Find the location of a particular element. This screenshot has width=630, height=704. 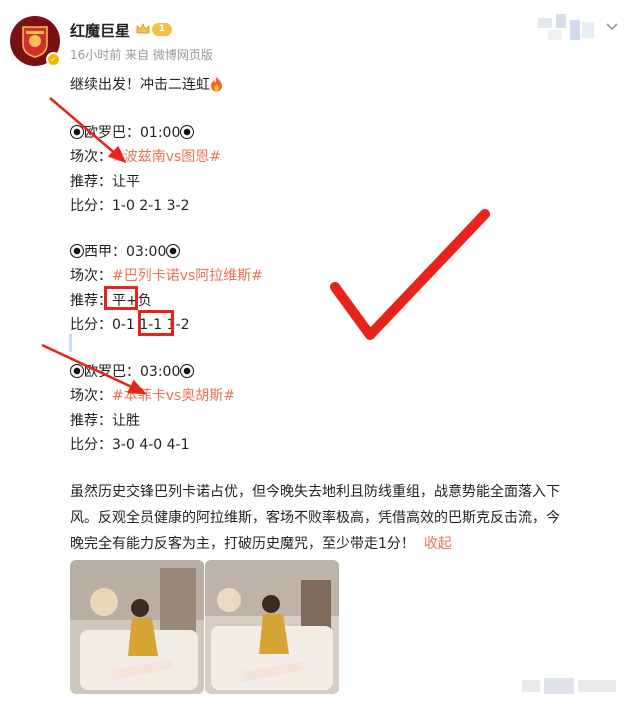

intro-text: 继续出发！冲击二连虹 is located at coordinates (140, 85).